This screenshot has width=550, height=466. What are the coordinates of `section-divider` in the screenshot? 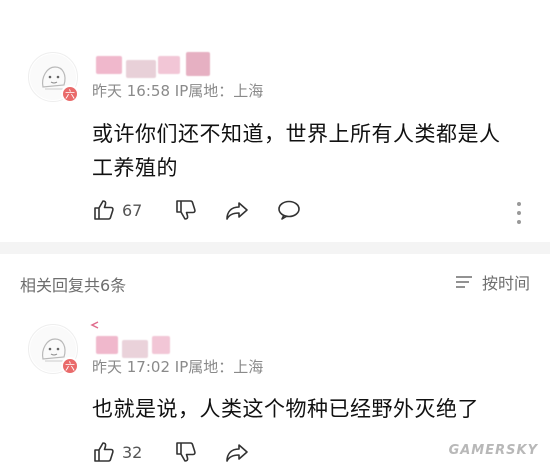 It's located at (275, 248).